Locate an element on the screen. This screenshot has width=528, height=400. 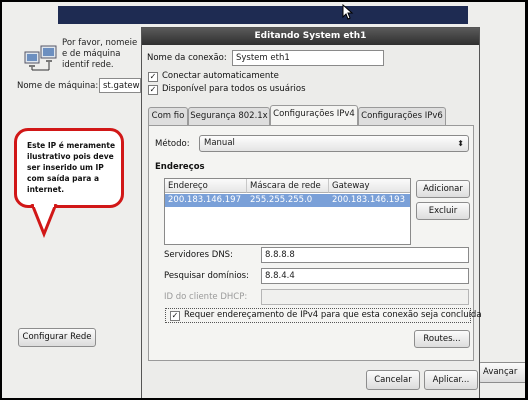
top-banner is located at coordinates (263, 15).